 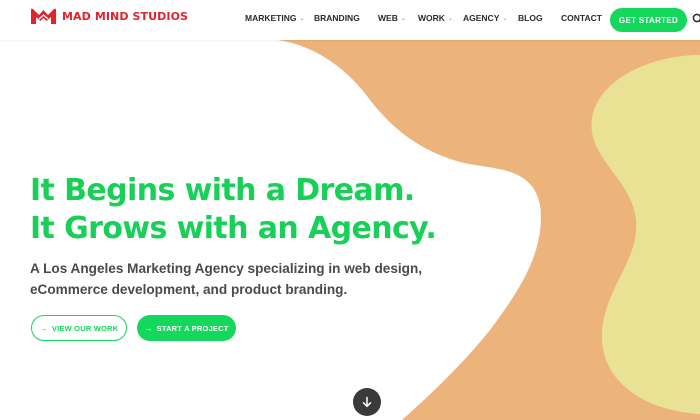 What do you see at coordinates (271, 18) in the screenshot?
I see `nav-item-label: MARKETING` at bounding box center [271, 18].